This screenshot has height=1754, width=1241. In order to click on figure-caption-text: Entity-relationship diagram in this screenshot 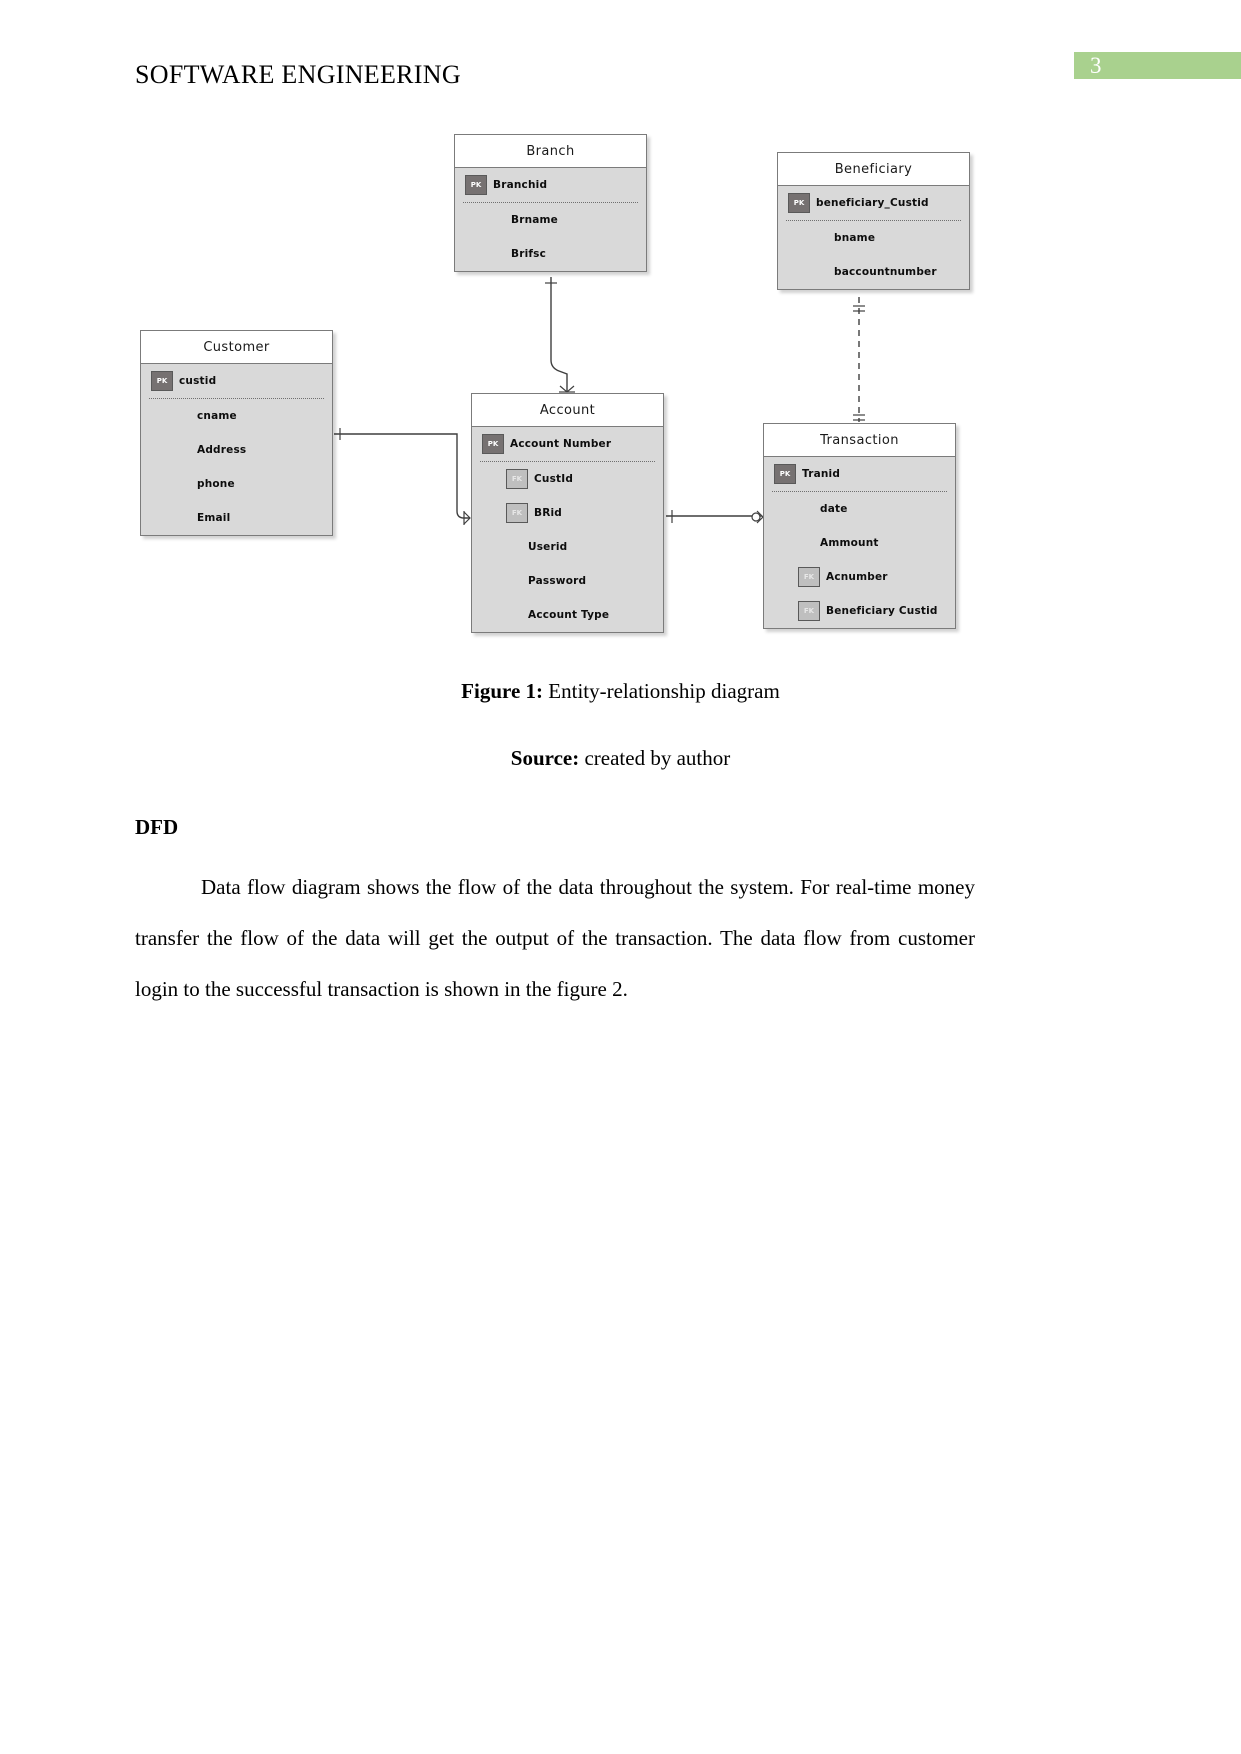, I will do `click(661, 691)`.